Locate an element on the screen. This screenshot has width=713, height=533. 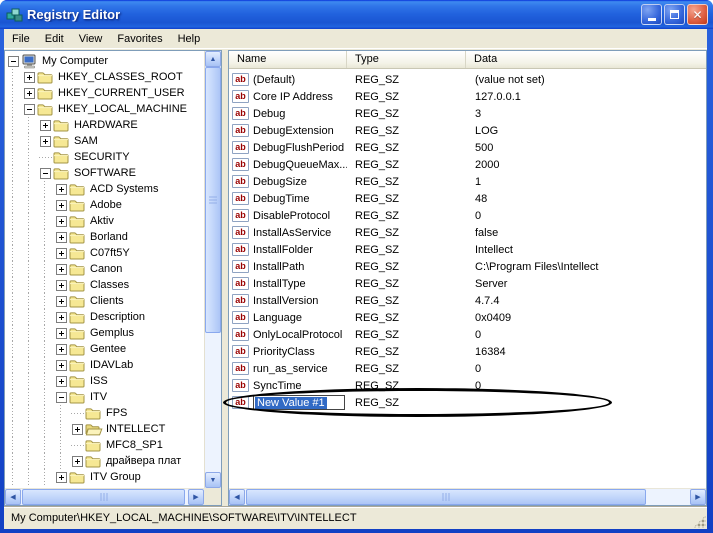
tree-item-my-computer: My Computer is located at coordinates (104, 61).